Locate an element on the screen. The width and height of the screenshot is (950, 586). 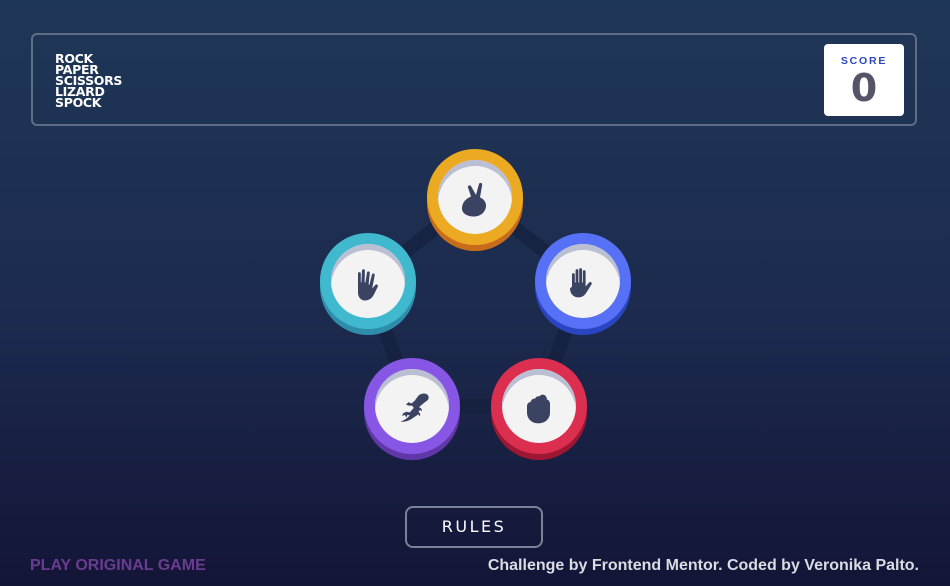
scissors-chip is located at coordinates (475, 197).